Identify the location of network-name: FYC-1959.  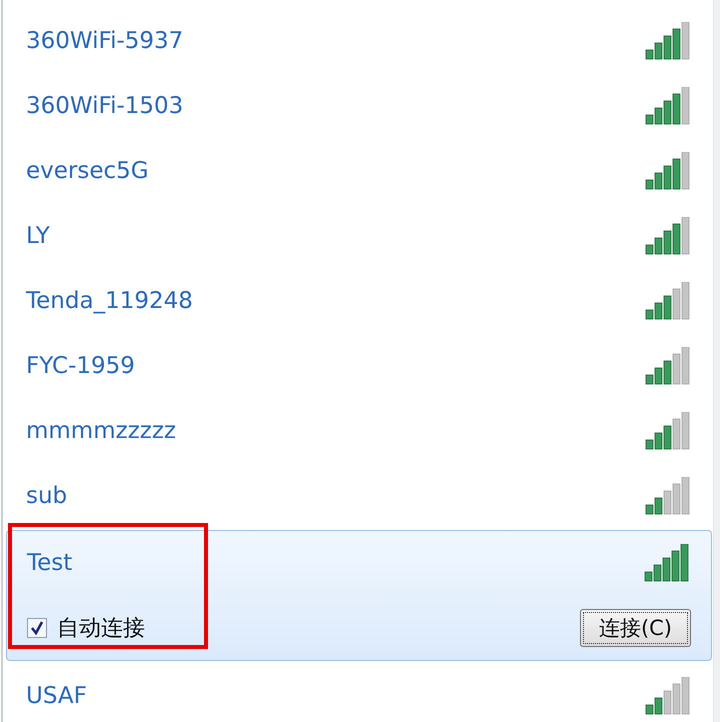
(80, 365).